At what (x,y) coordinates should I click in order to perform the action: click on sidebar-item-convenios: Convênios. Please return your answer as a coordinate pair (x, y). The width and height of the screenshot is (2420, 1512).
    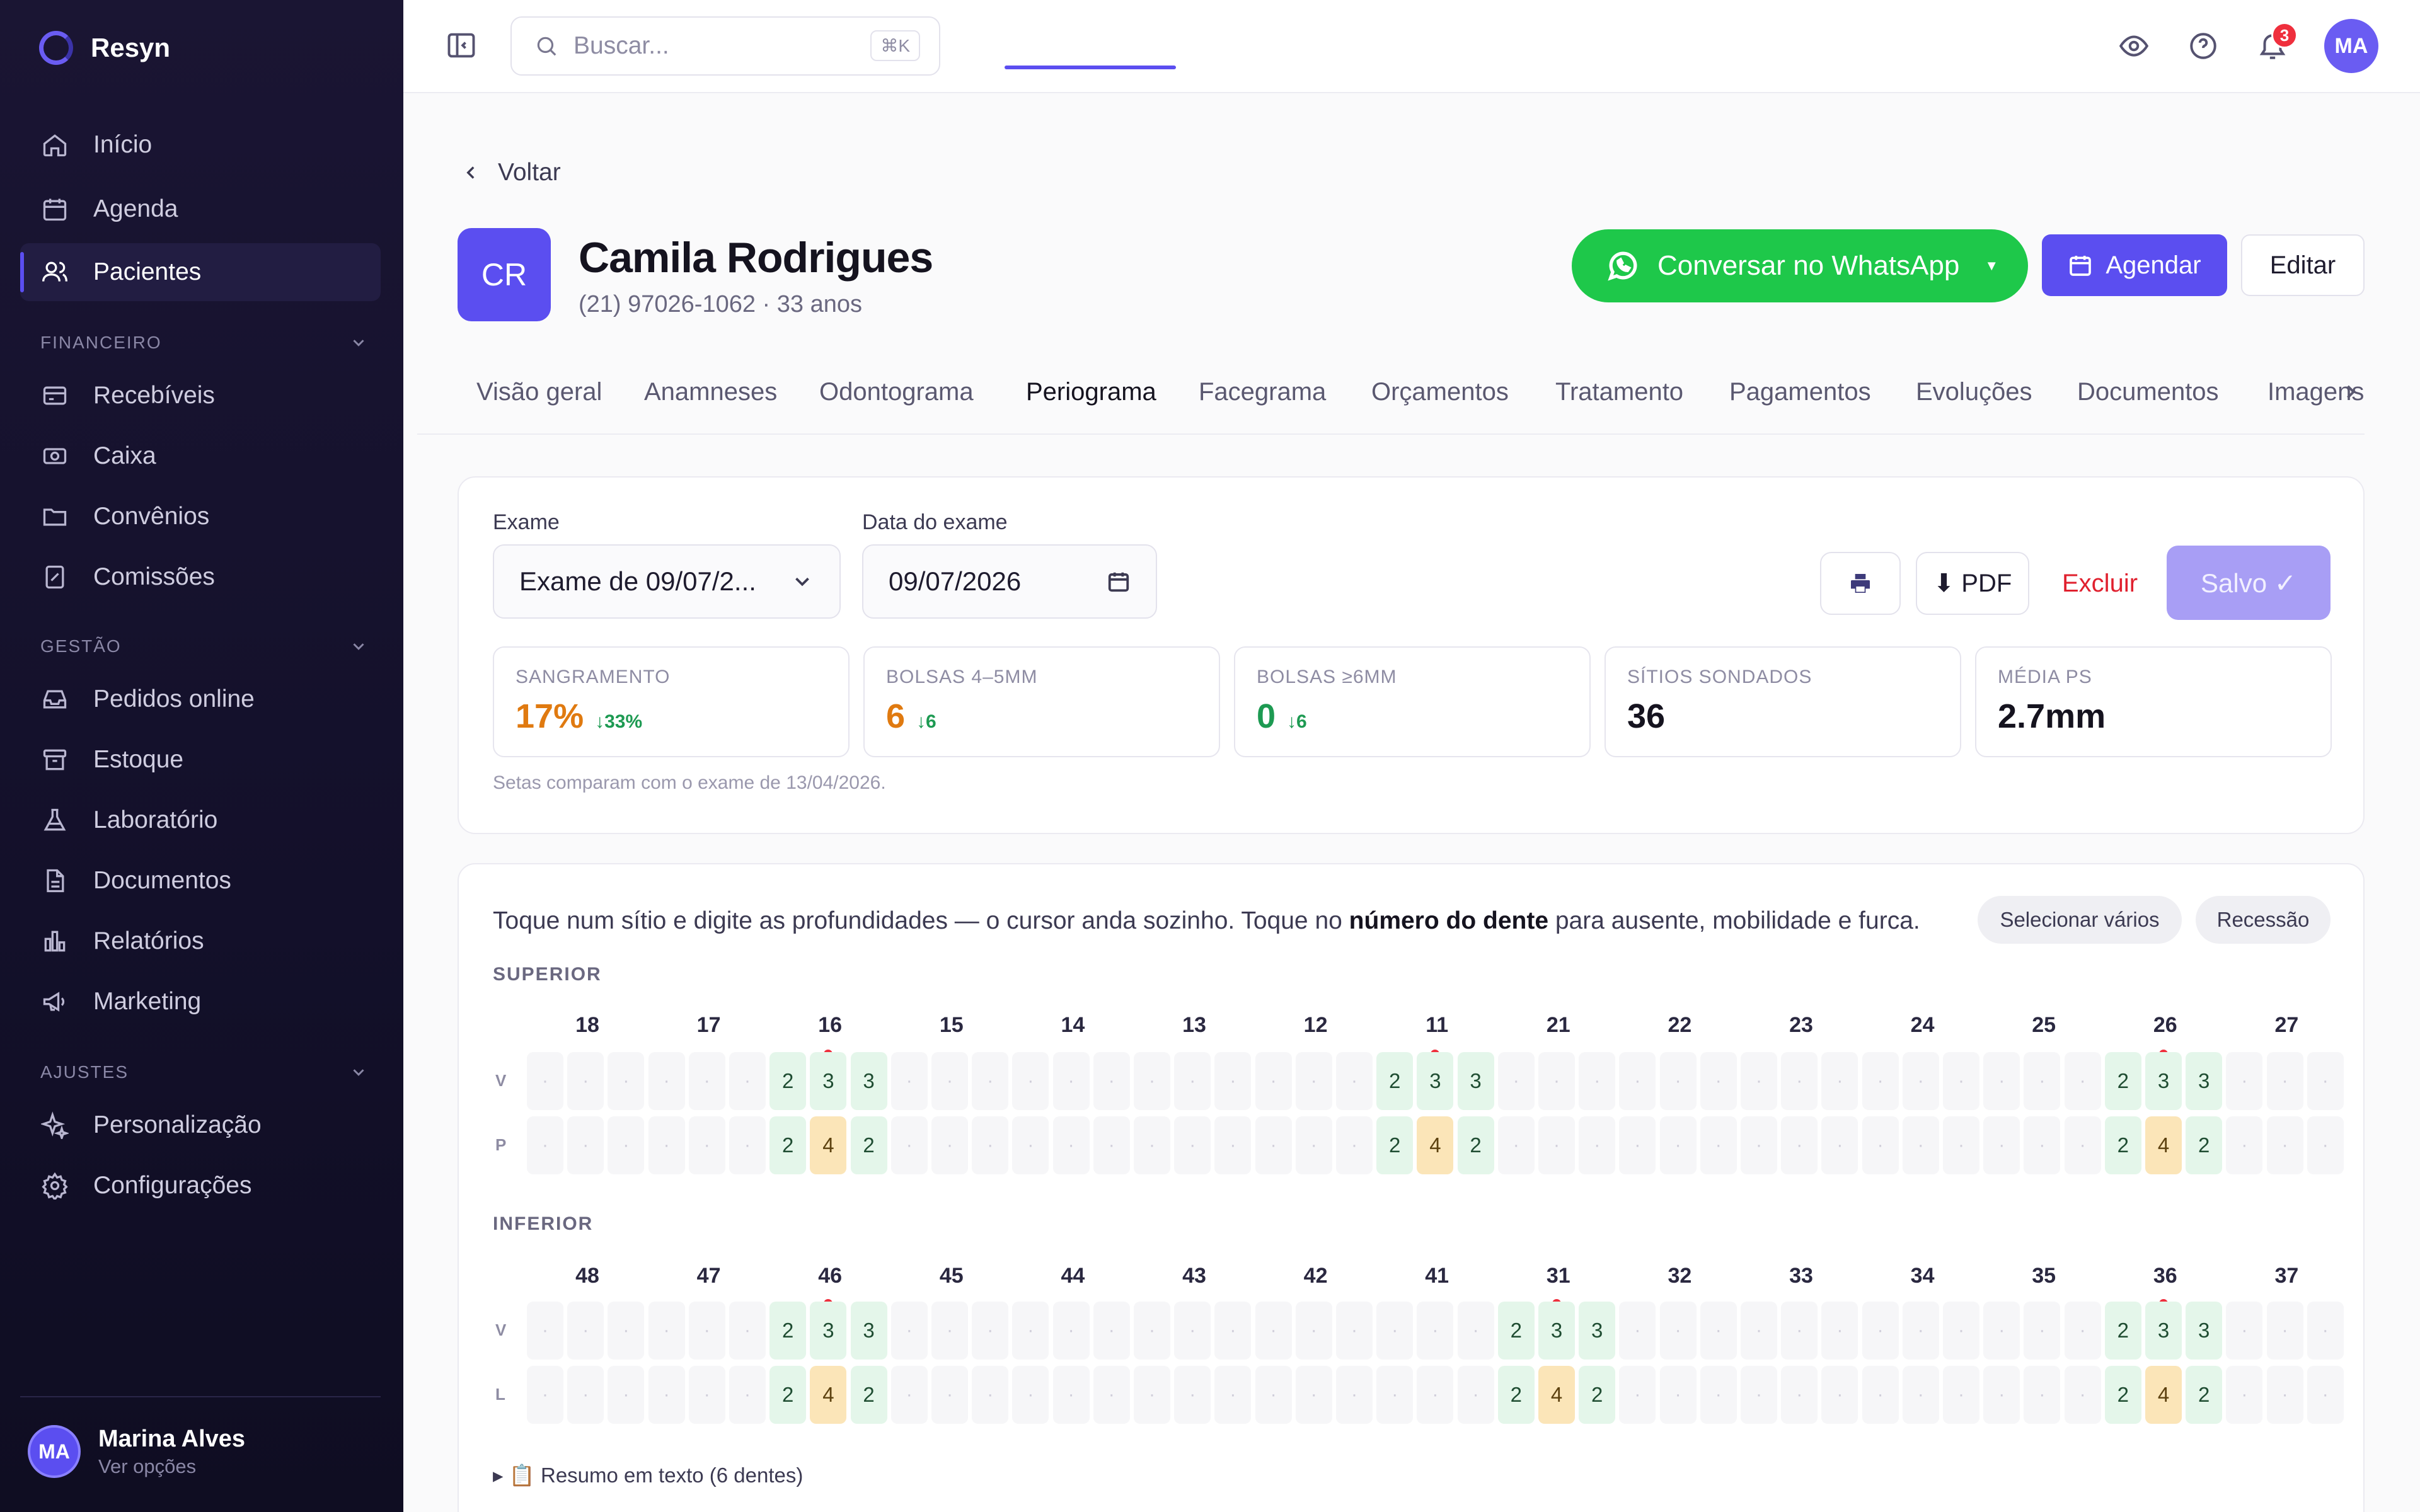
    Looking at the image, I should click on (200, 517).